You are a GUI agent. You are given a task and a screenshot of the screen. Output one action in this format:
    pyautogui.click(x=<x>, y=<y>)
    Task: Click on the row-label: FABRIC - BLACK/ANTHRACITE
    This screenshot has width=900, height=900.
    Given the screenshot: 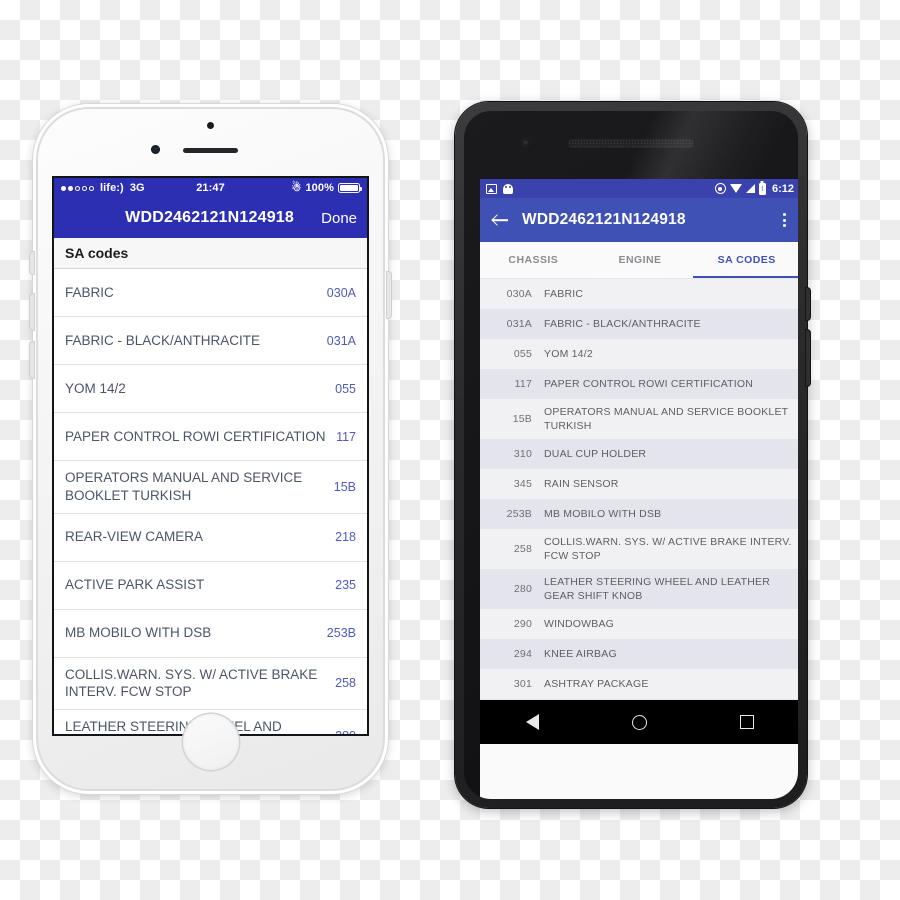 What is the action you would take?
    pyautogui.click(x=622, y=323)
    